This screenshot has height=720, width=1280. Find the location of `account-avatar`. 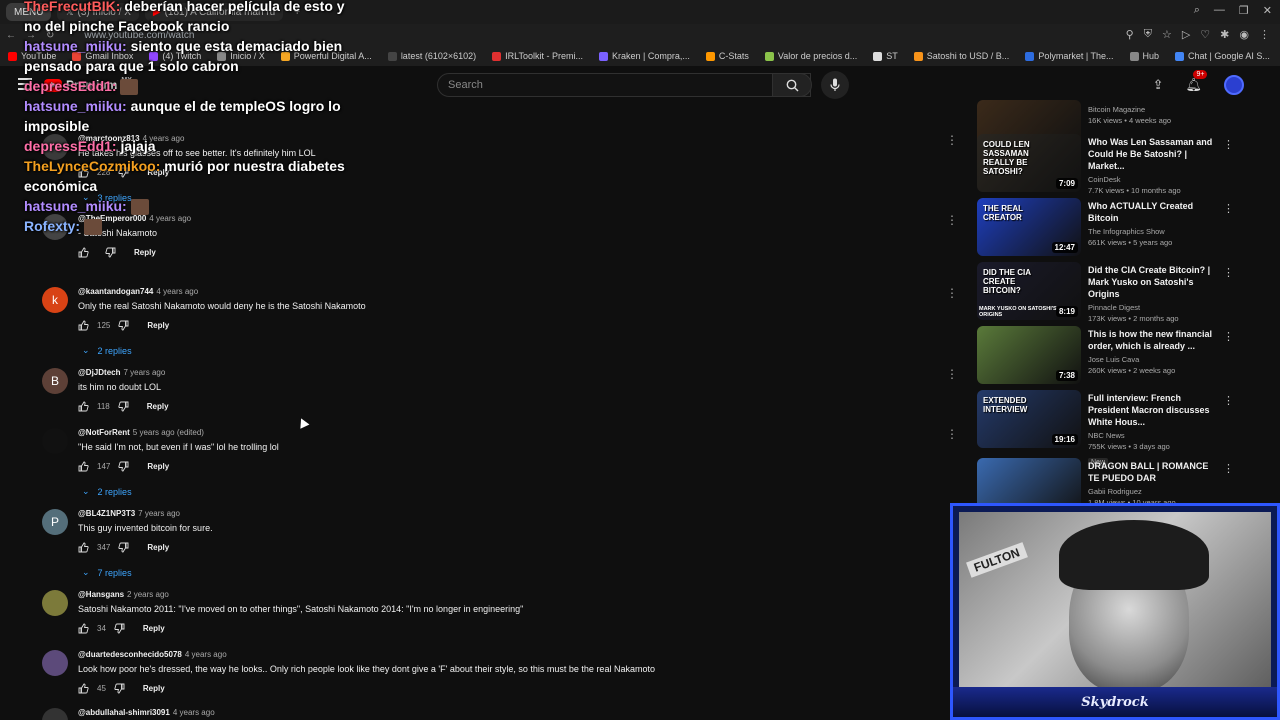

account-avatar is located at coordinates (1234, 85).